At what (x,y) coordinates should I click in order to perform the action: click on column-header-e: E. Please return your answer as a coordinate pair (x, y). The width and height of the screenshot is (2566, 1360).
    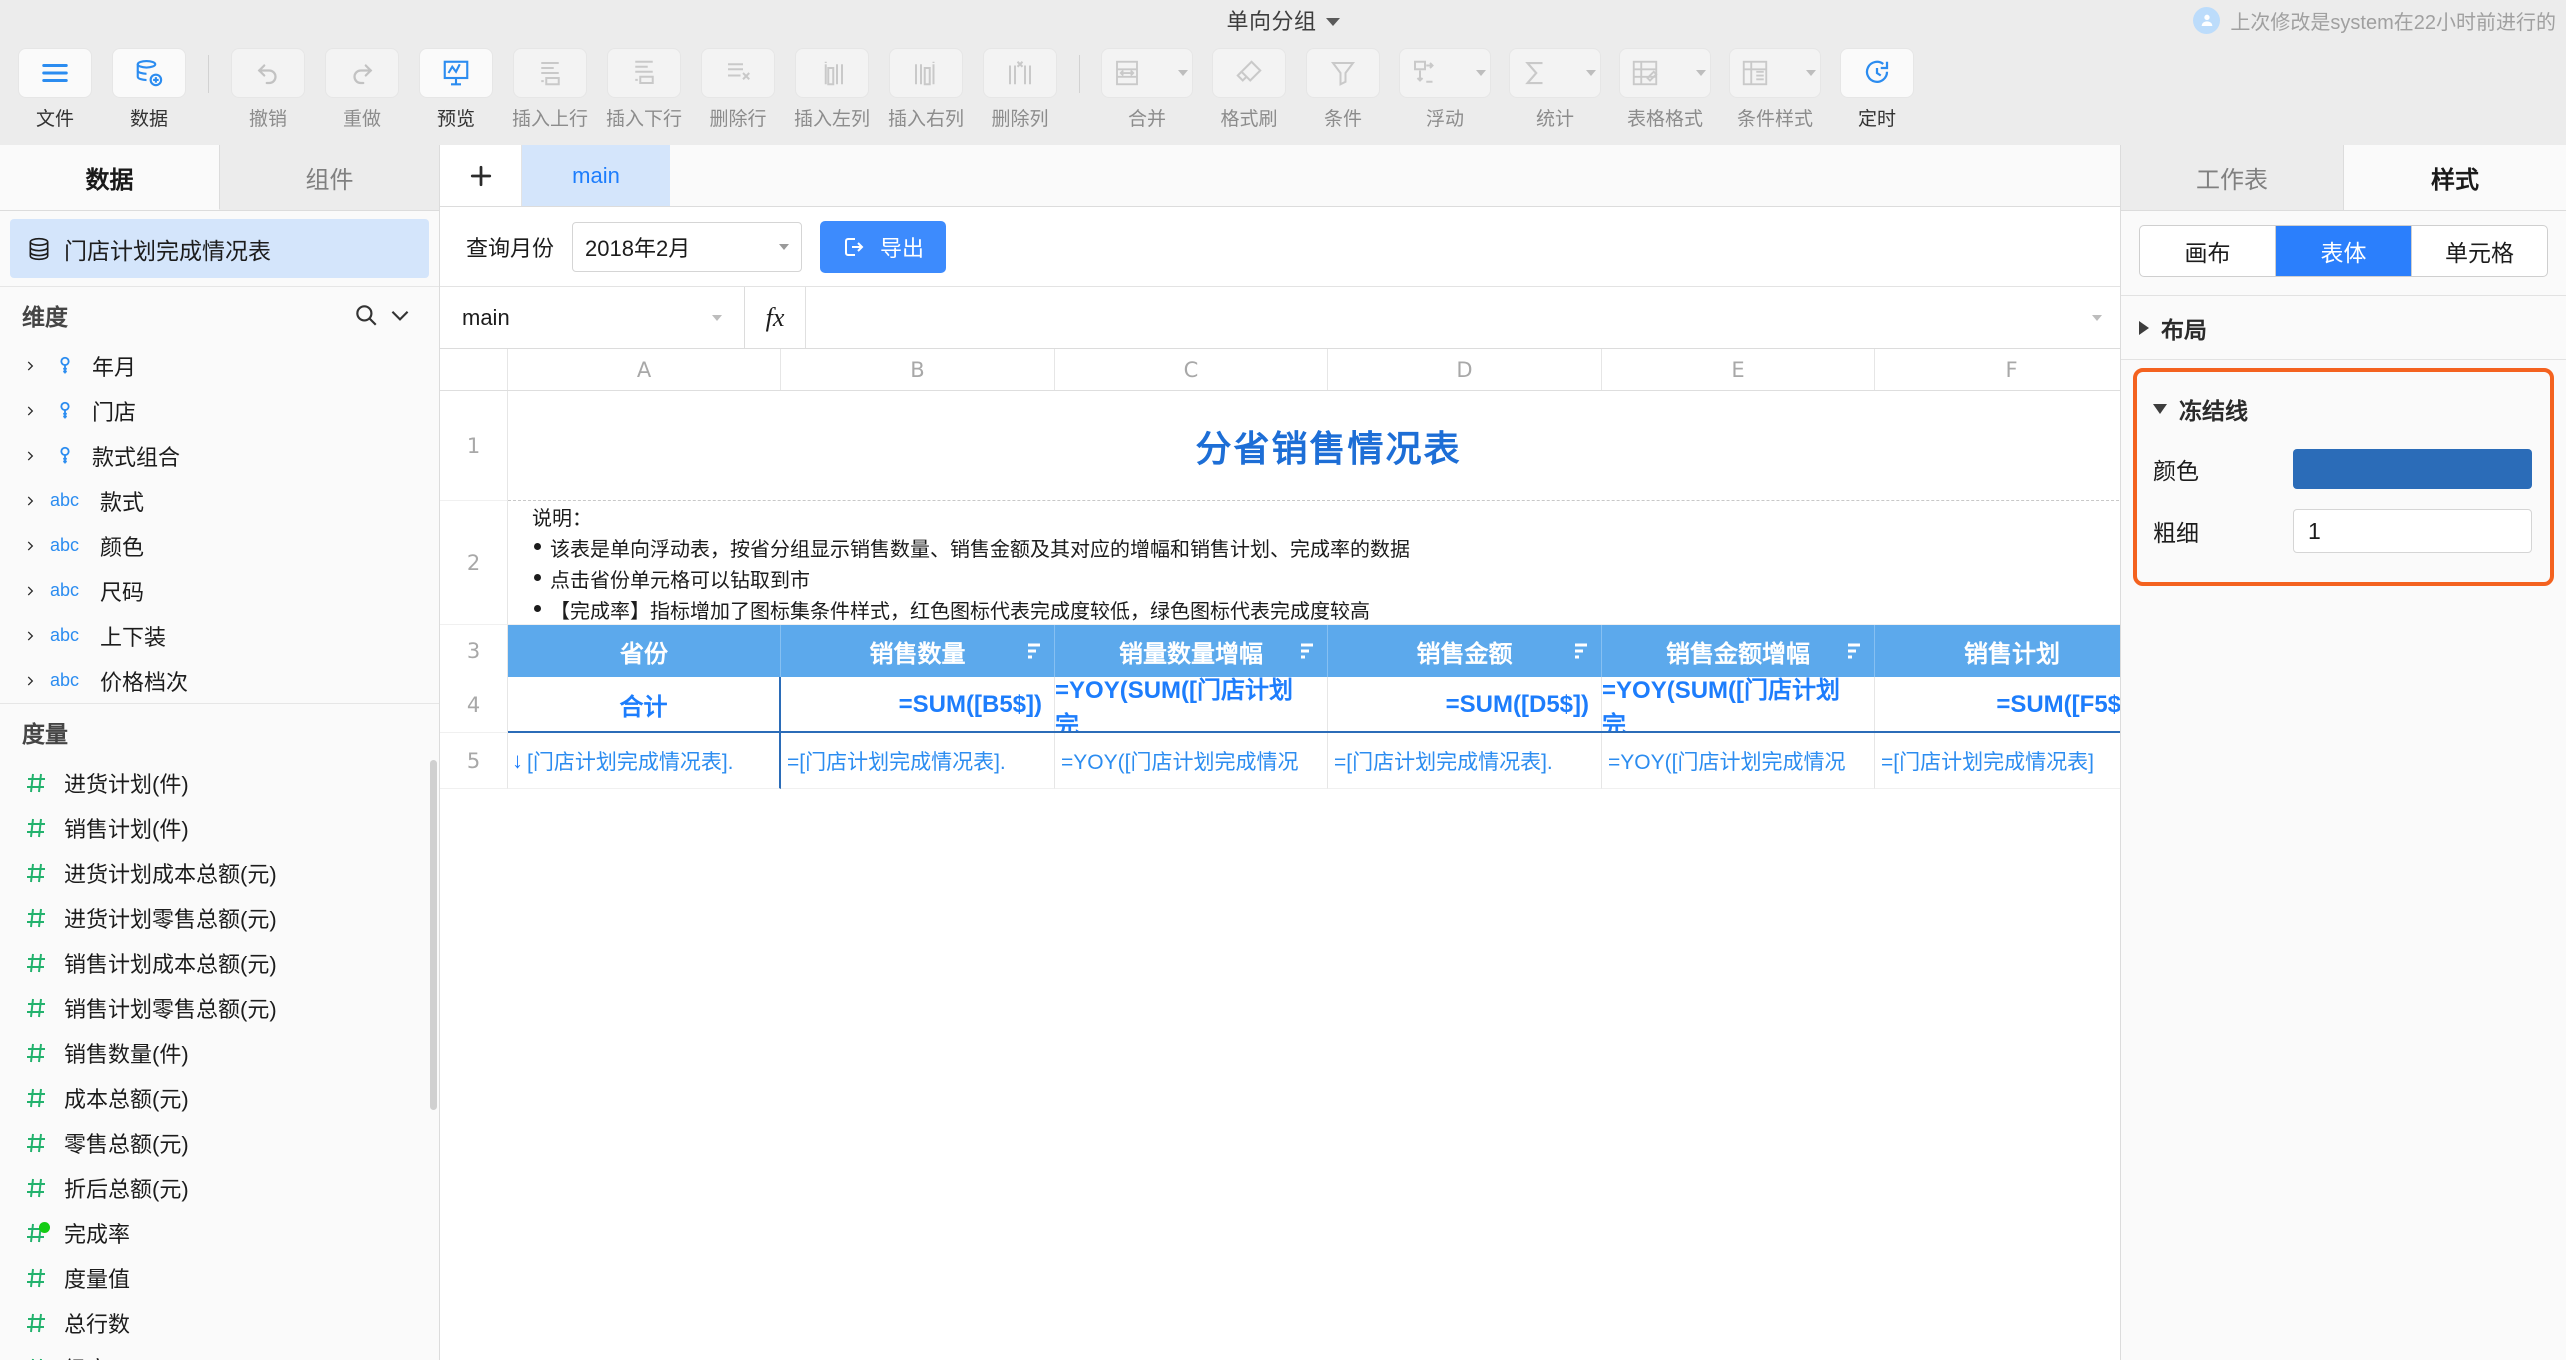
    Looking at the image, I should click on (1738, 369).